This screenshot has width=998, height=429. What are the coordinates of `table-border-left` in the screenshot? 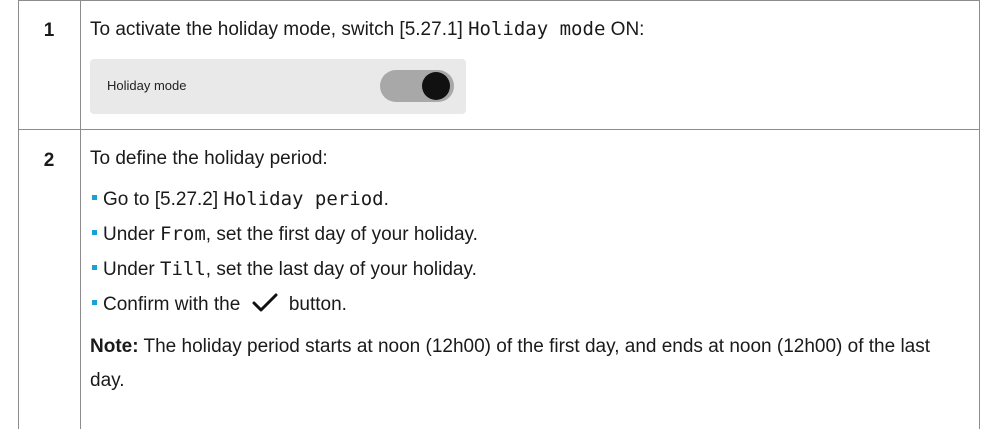 It's located at (18, 214).